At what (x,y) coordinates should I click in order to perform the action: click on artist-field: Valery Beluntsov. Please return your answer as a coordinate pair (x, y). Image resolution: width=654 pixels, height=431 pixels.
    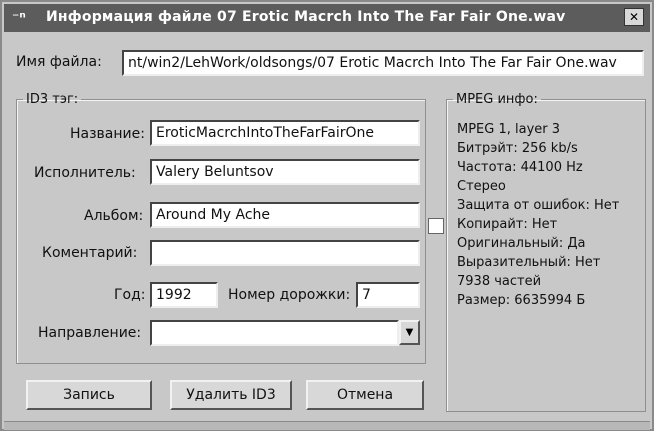
    Looking at the image, I should click on (285, 172).